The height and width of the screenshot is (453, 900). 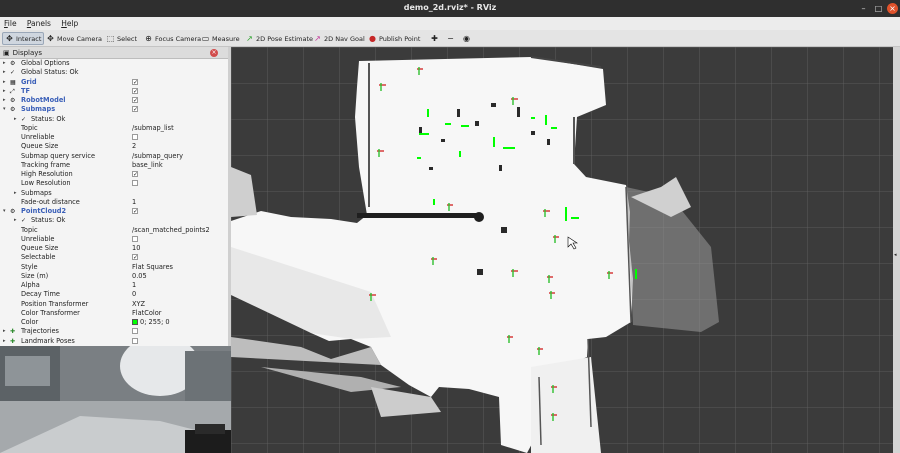 I want to click on high-resolution-checkbox: ✓, so click(x=135, y=174).